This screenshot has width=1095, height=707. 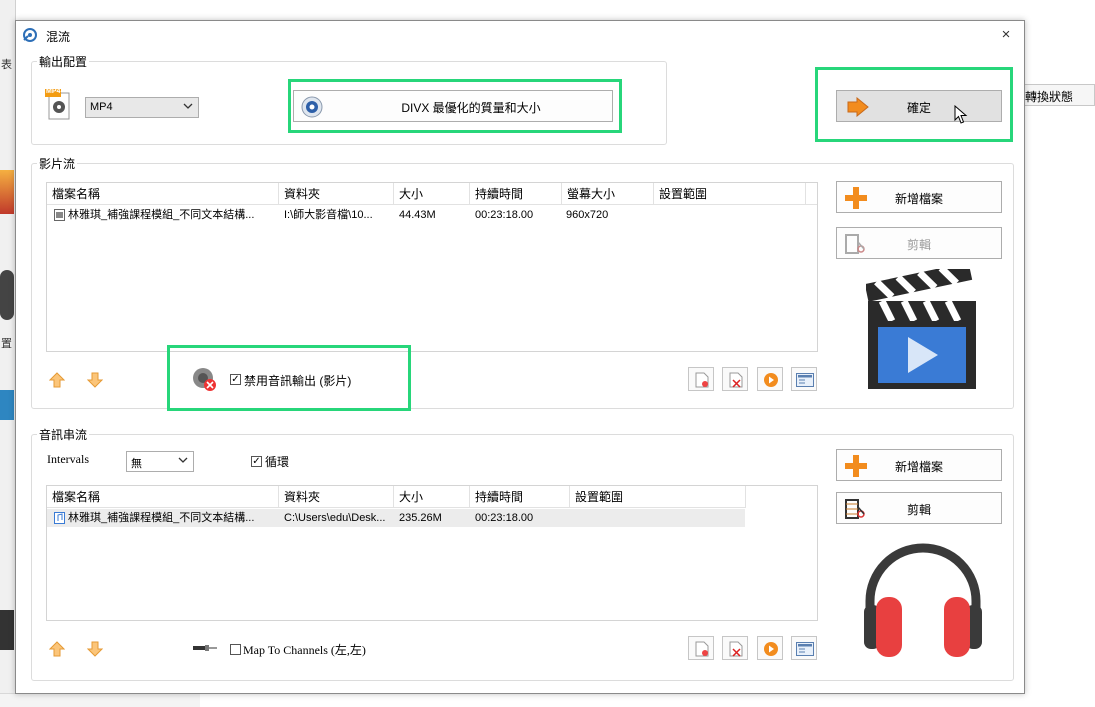 What do you see at coordinates (57, 163) in the screenshot?
I see `video-stream-label: 影片流` at bounding box center [57, 163].